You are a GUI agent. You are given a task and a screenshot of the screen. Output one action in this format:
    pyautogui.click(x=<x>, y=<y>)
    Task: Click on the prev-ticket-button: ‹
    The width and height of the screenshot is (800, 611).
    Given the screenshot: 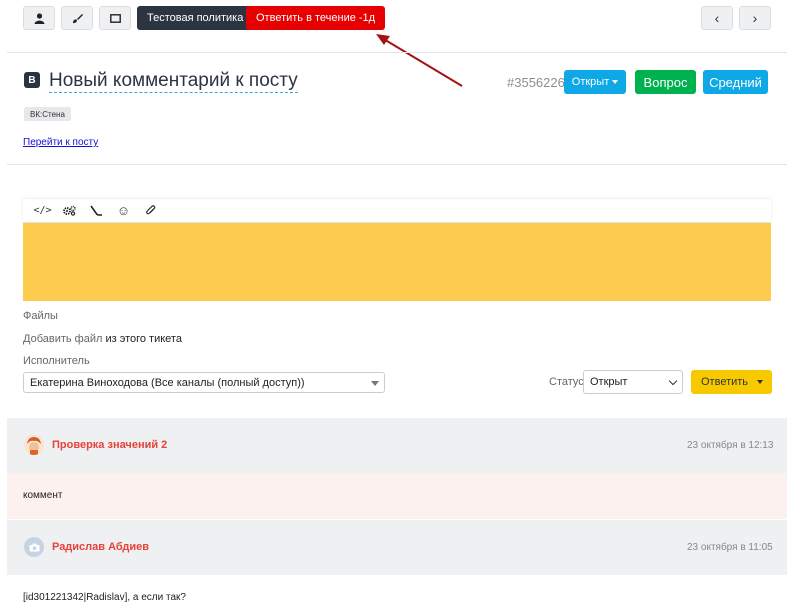 What is the action you would take?
    pyautogui.click(x=717, y=18)
    